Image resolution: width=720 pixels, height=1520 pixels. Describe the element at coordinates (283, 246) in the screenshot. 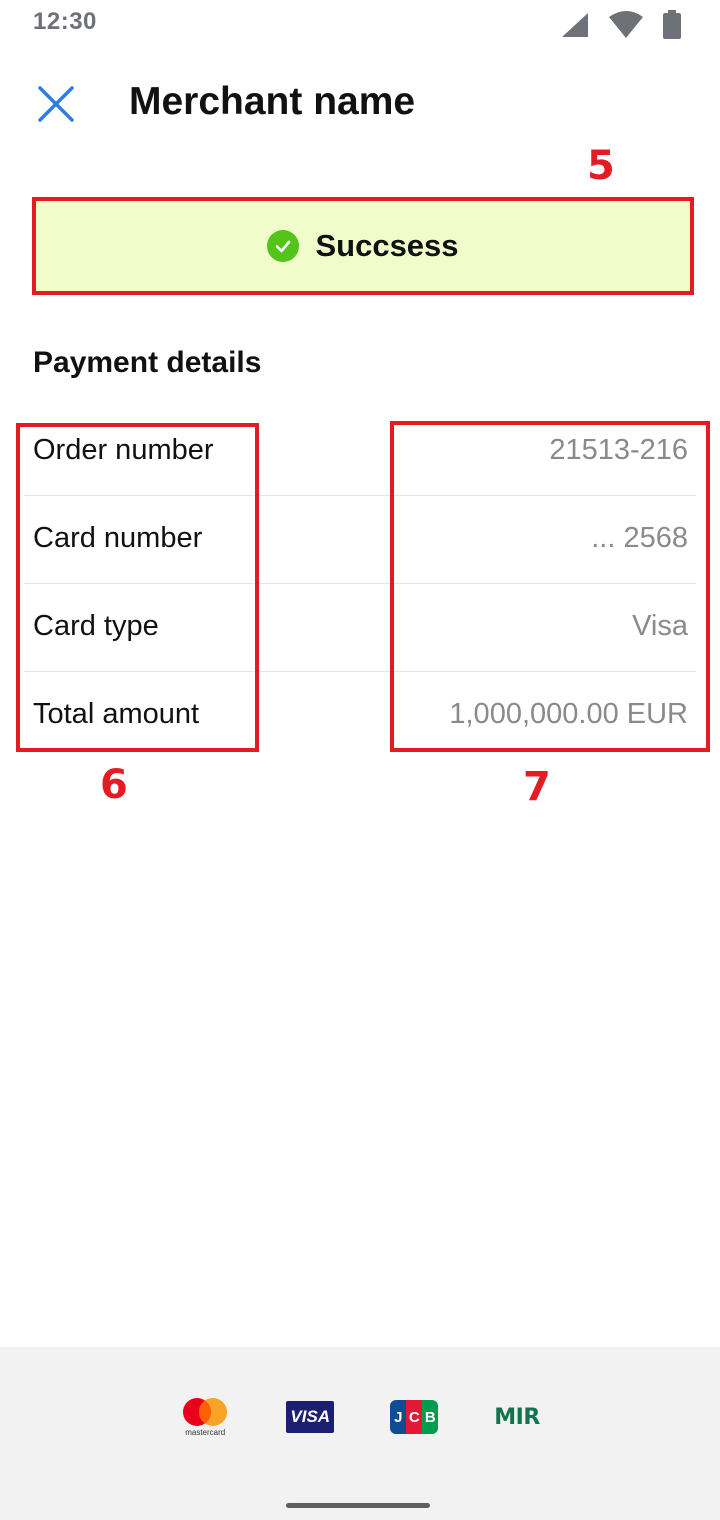

I see `success-check-icon` at that location.